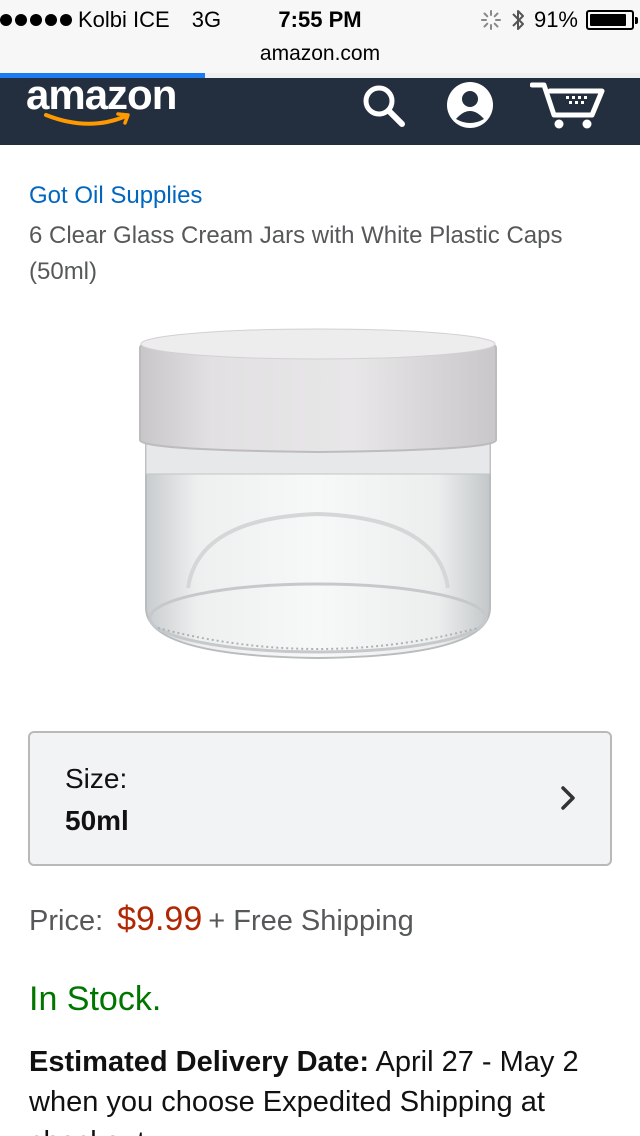 Image resolution: width=640 pixels, height=1136 pixels. What do you see at coordinates (568, 798) in the screenshot?
I see `chevron-right-icon` at bounding box center [568, 798].